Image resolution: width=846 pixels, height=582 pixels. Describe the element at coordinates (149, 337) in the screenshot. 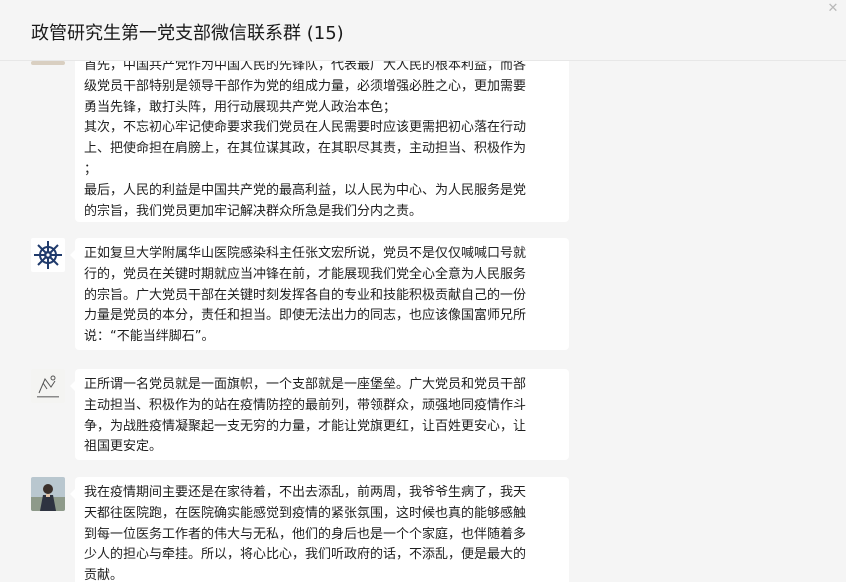

I see `message-line: 说：“不能当绊脚石”。` at that location.